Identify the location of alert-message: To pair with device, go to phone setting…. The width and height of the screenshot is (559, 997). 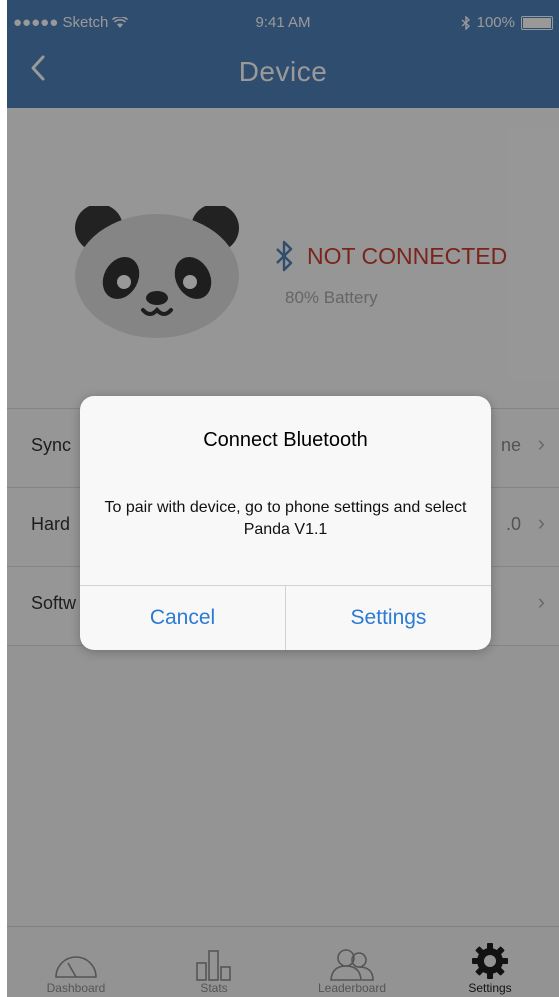
(285, 518).